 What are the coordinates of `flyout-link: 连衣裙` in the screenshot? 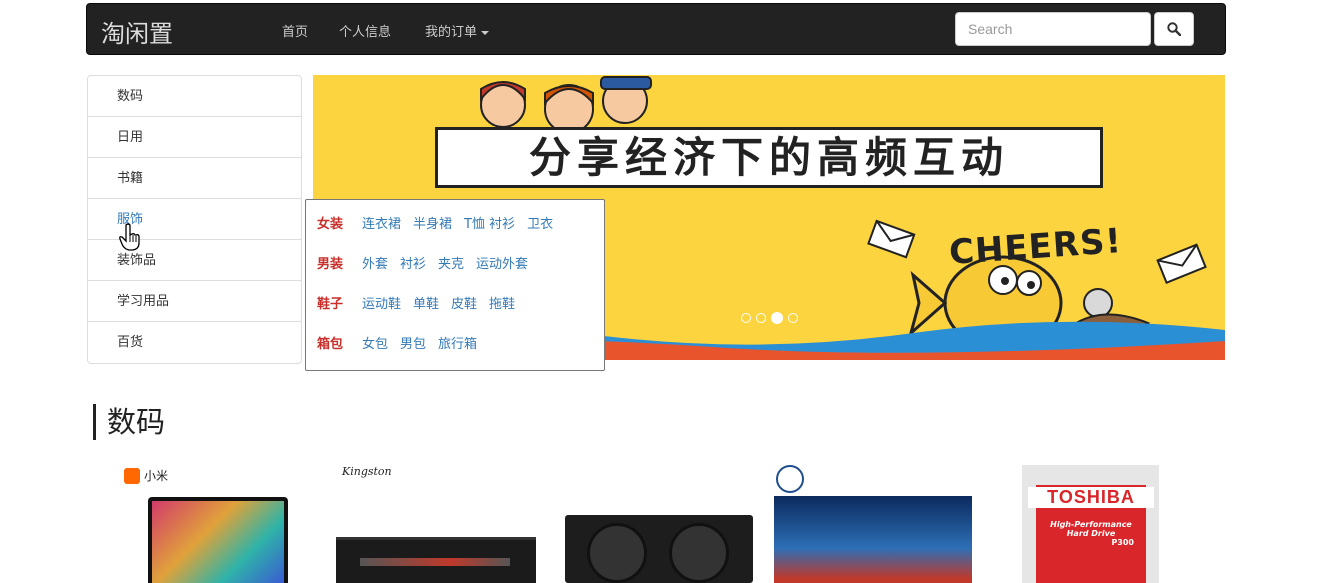 It's located at (381, 225).